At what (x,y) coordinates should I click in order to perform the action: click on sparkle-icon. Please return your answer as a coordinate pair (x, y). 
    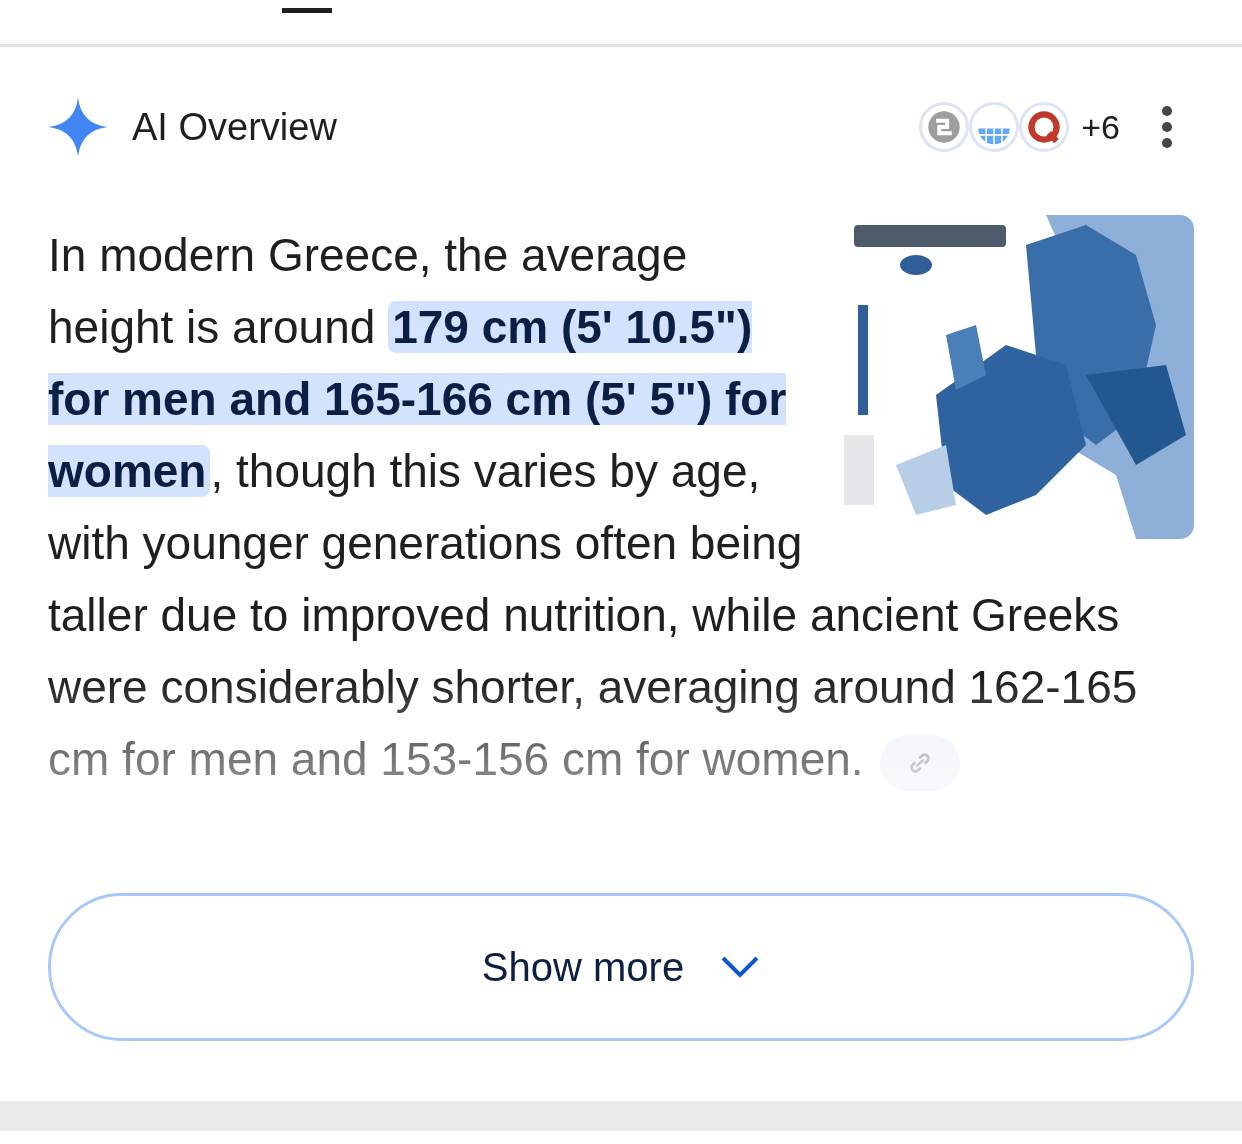
    Looking at the image, I should click on (78, 127).